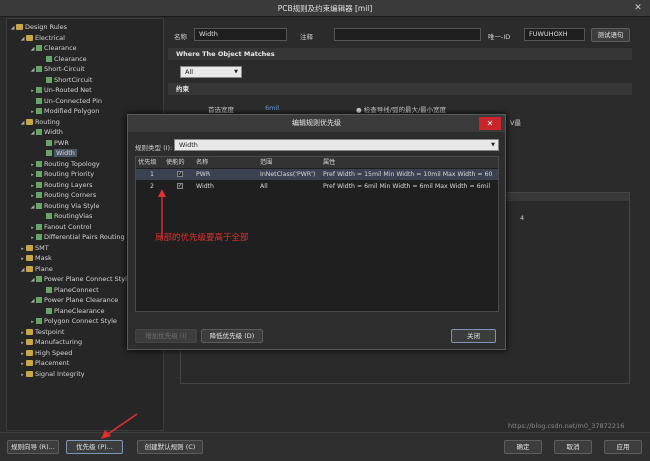 The height and width of the screenshot is (461, 650). What do you see at coordinates (266, 162) in the screenshot?
I see `column-header: 范围` at bounding box center [266, 162].